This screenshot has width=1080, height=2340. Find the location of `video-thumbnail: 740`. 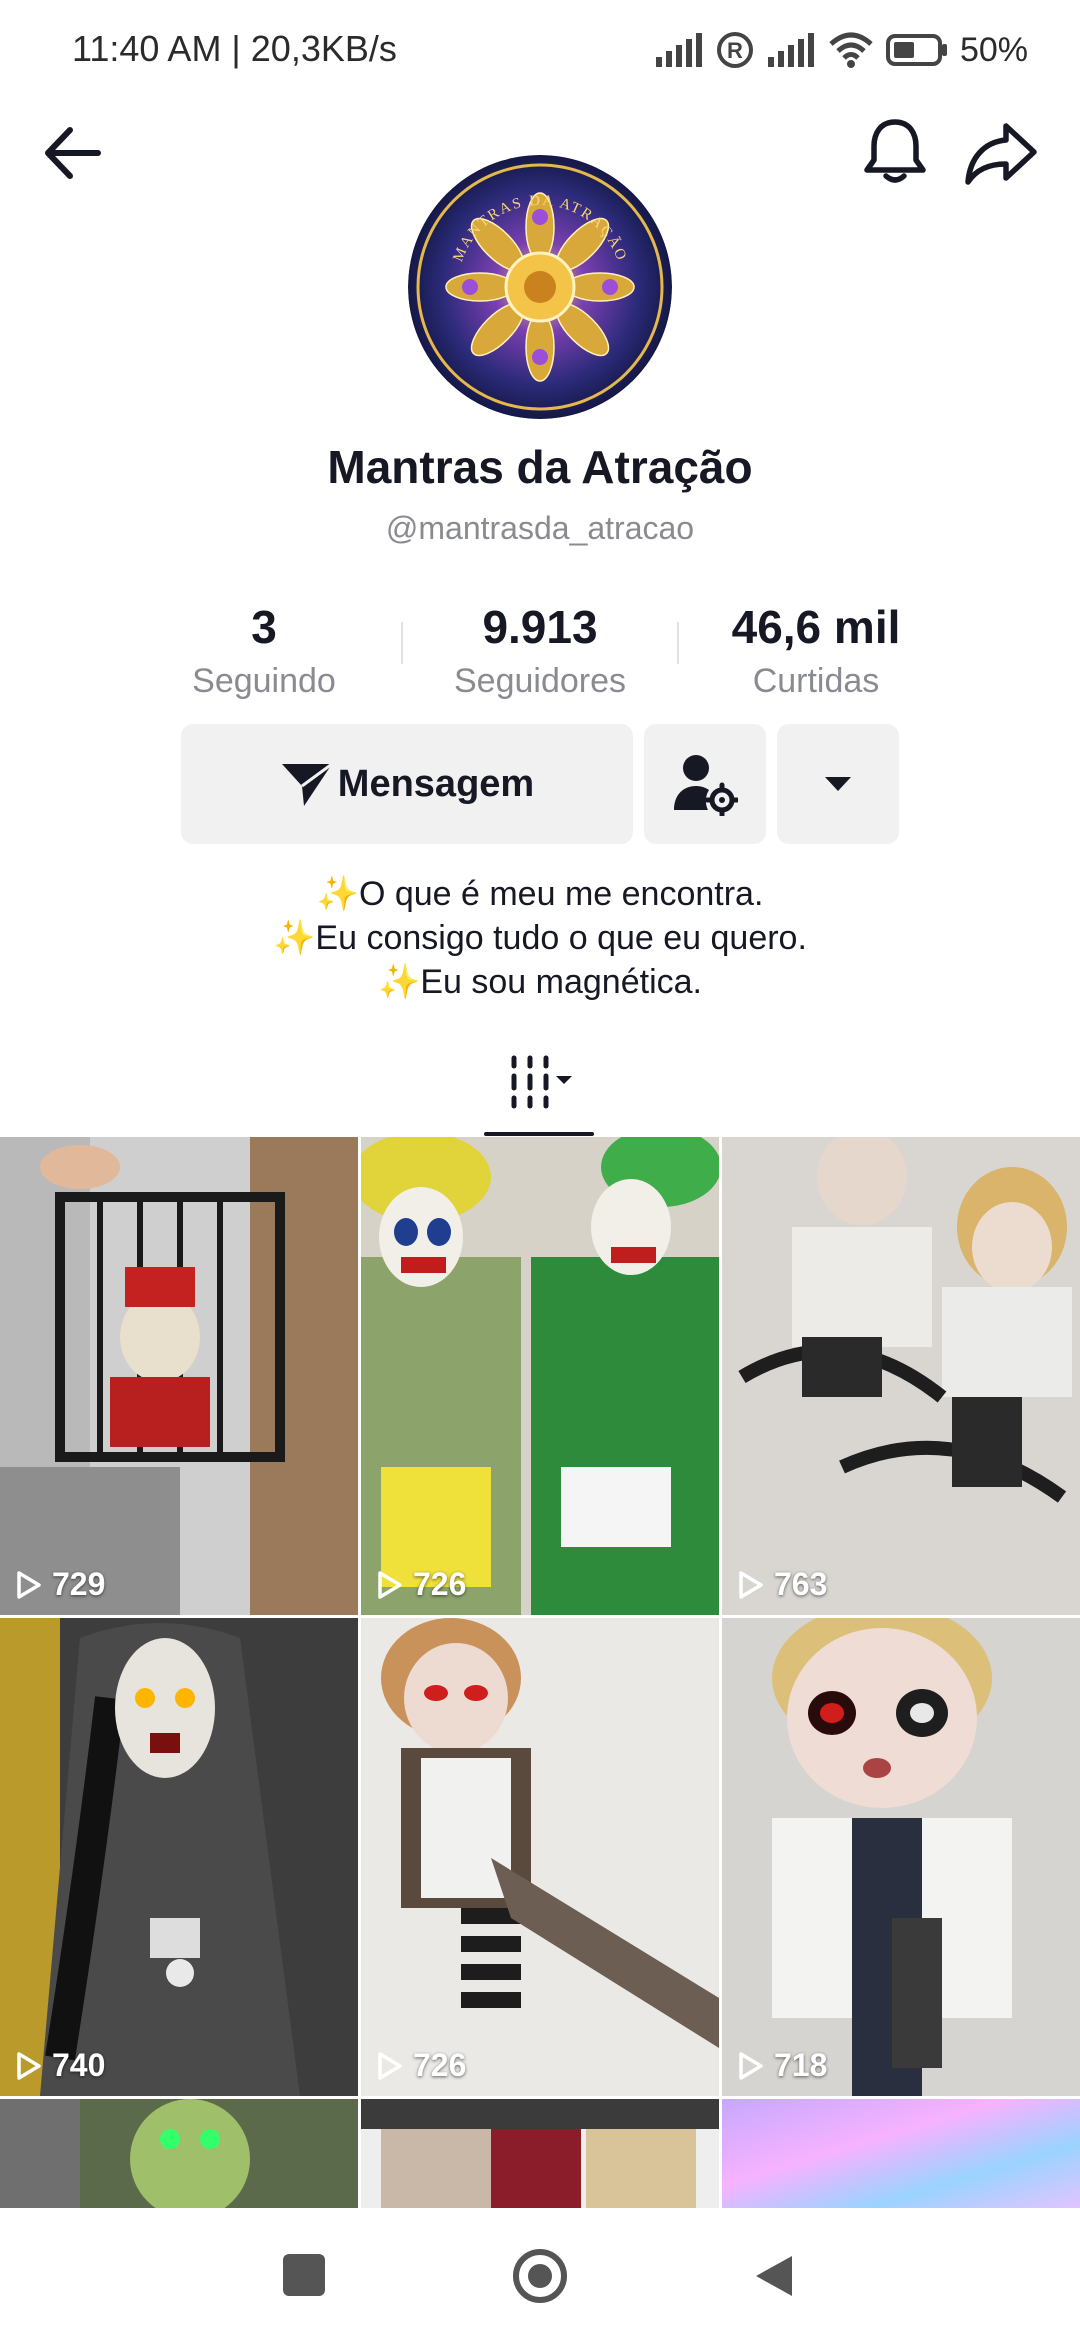

video-thumbnail: 740 is located at coordinates (179, 1857).